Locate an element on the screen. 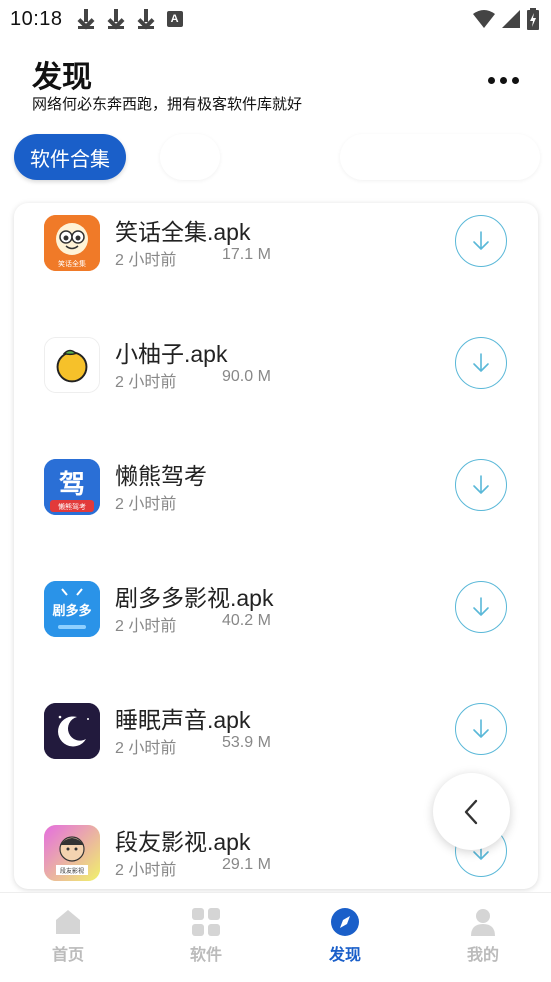 This screenshot has height=982, width=551. app-name: 小柚子.apk is located at coordinates (171, 354).